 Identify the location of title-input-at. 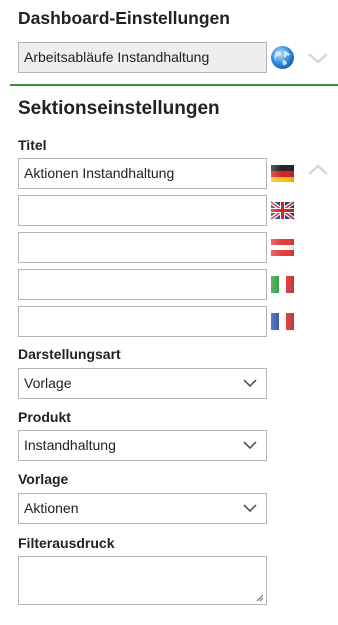
(142, 247).